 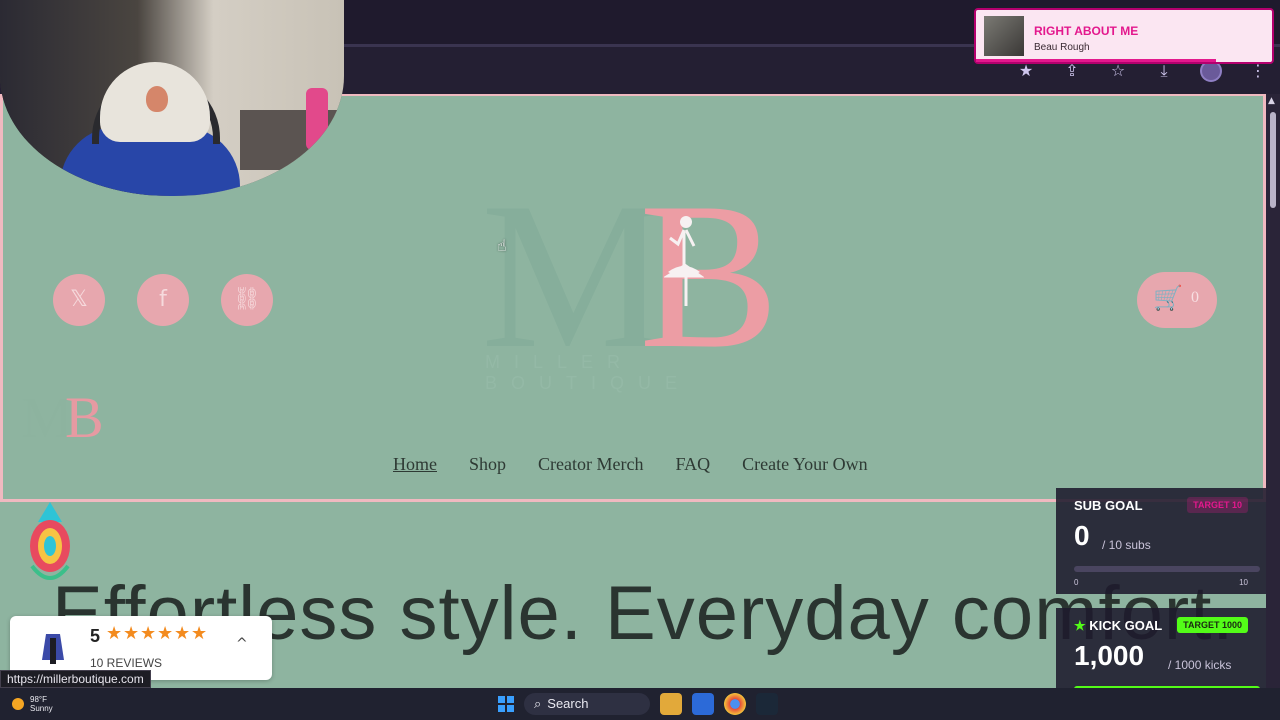 What do you see at coordinates (53, 649) in the screenshot?
I see `reviews-logo-icon` at bounding box center [53, 649].